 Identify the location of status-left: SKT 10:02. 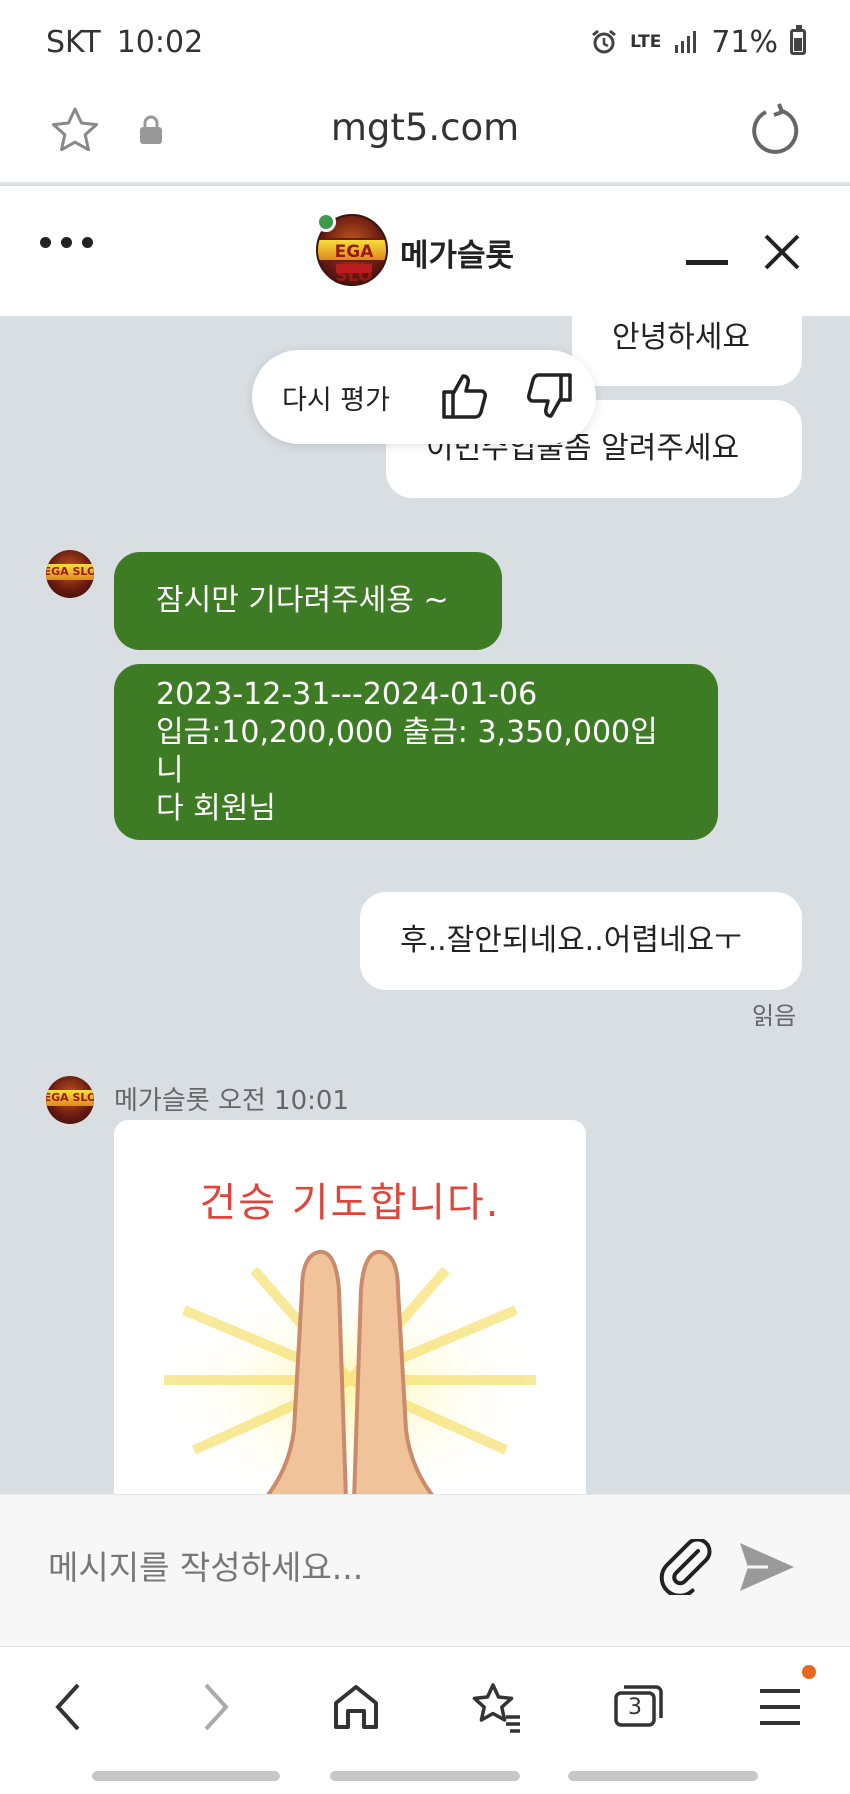
(124, 42).